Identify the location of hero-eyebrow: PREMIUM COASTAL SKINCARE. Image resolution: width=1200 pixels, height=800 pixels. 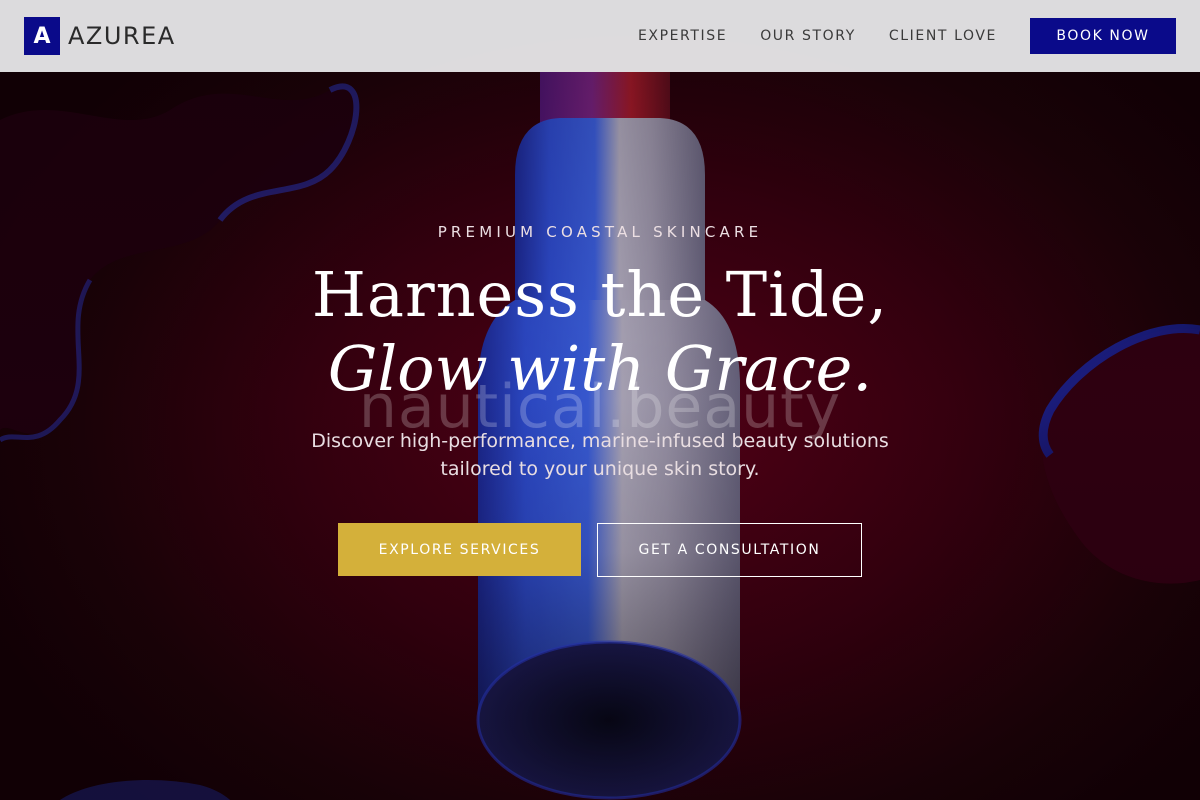
(600, 232).